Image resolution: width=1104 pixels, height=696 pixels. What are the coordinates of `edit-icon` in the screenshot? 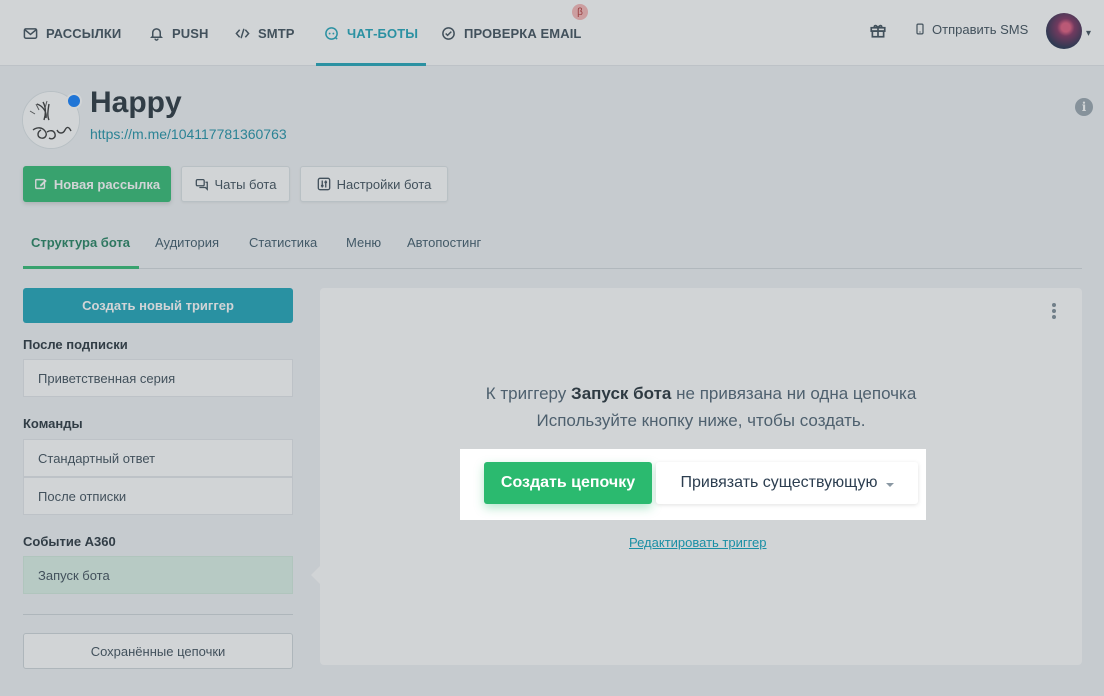 It's located at (40, 184).